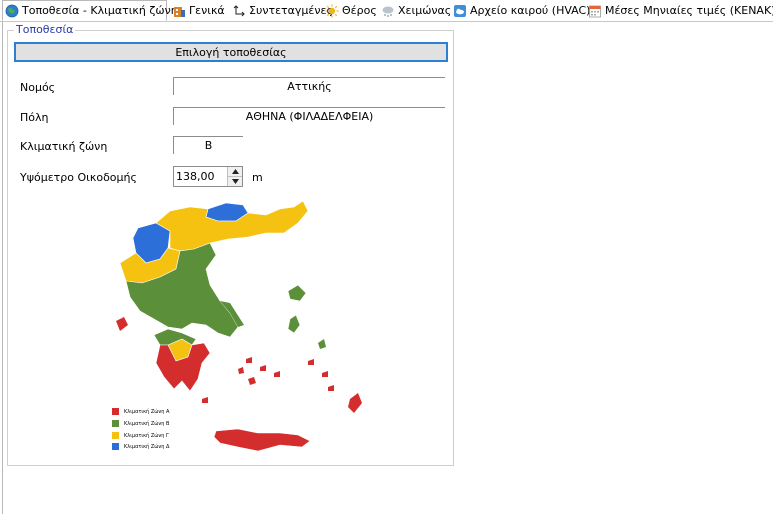 Image resolution: width=773 pixels, height=514 pixels. I want to click on tab-summer: Θέρος, so click(351, 10).